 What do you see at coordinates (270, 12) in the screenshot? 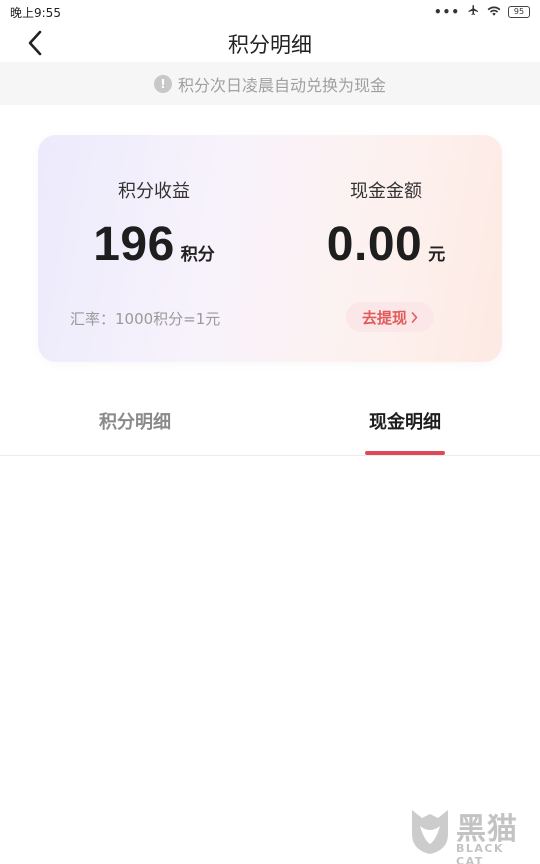
I see `status-bar: 晚上9:55 ••• 95` at bounding box center [270, 12].